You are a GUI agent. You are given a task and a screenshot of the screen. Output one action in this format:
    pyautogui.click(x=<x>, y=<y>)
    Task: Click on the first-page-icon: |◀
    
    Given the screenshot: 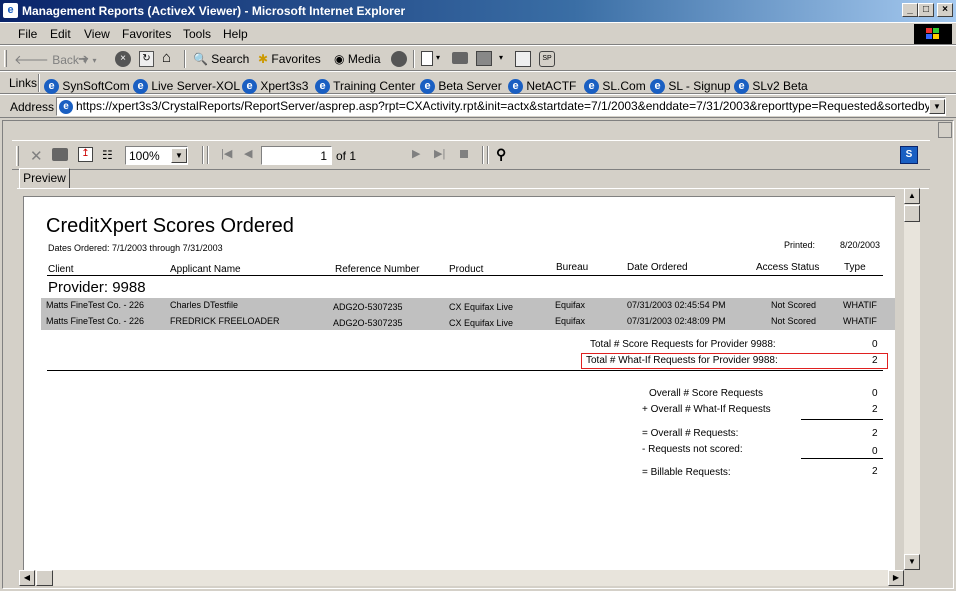 What is the action you would take?
    pyautogui.click(x=226, y=153)
    